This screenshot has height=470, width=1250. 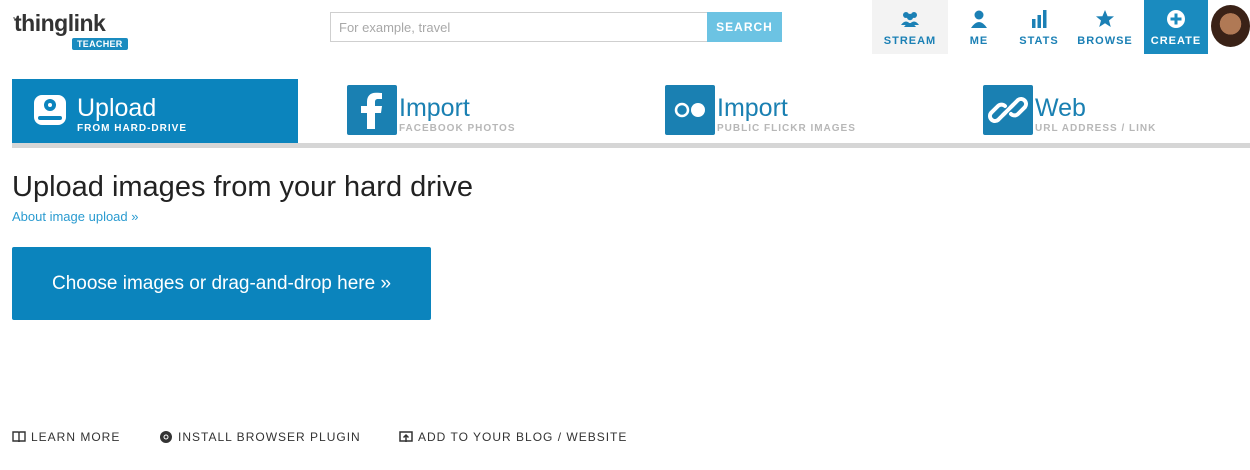 What do you see at coordinates (1230, 26) in the screenshot?
I see `avatar` at bounding box center [1230, 26].